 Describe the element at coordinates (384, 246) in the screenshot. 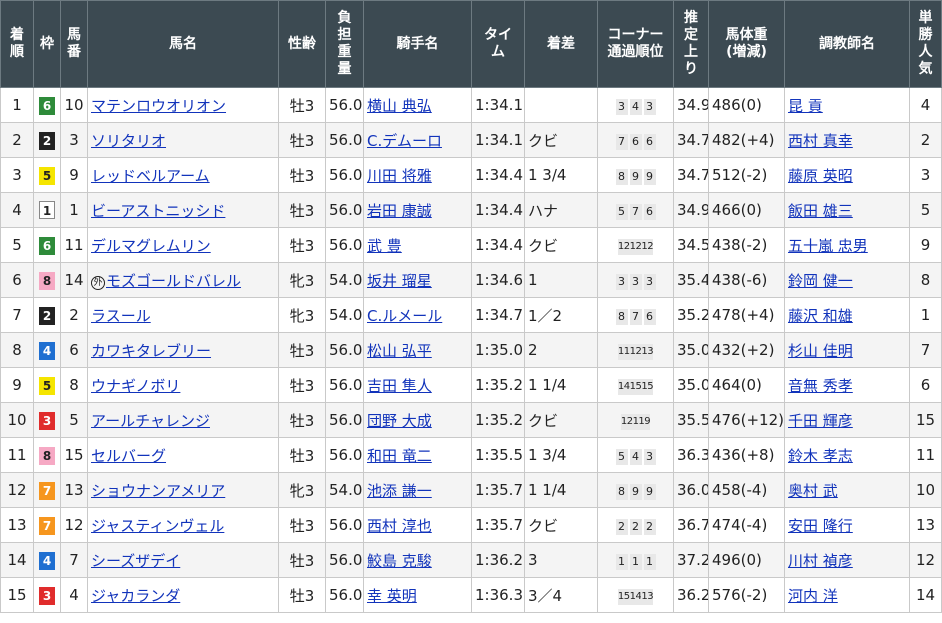

I see `jockey-link: 武 豊` at that location.